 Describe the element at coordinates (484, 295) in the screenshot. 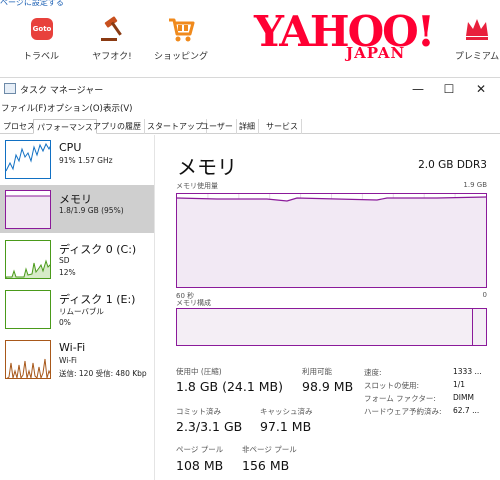

I see `graph-time-end: 0` at that location.